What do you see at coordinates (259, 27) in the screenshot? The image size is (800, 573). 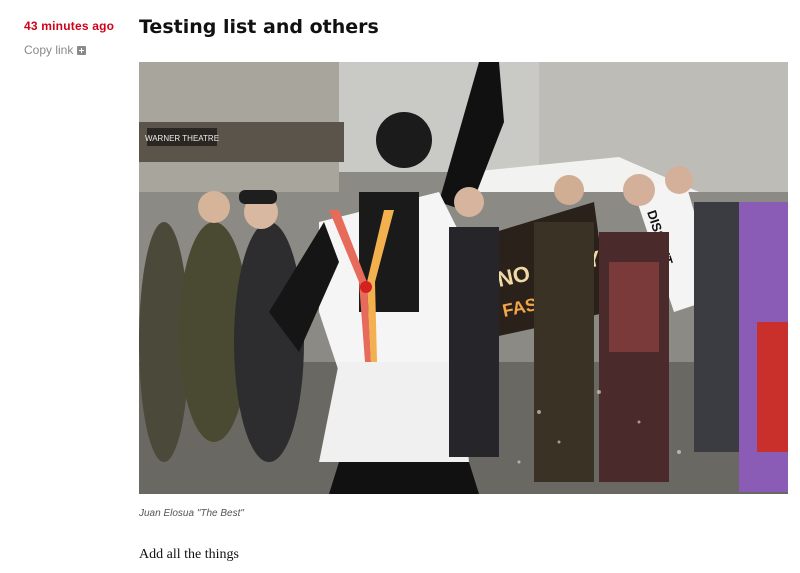 I see `post-title: Testing list and others` at bounding box center [259, 27].